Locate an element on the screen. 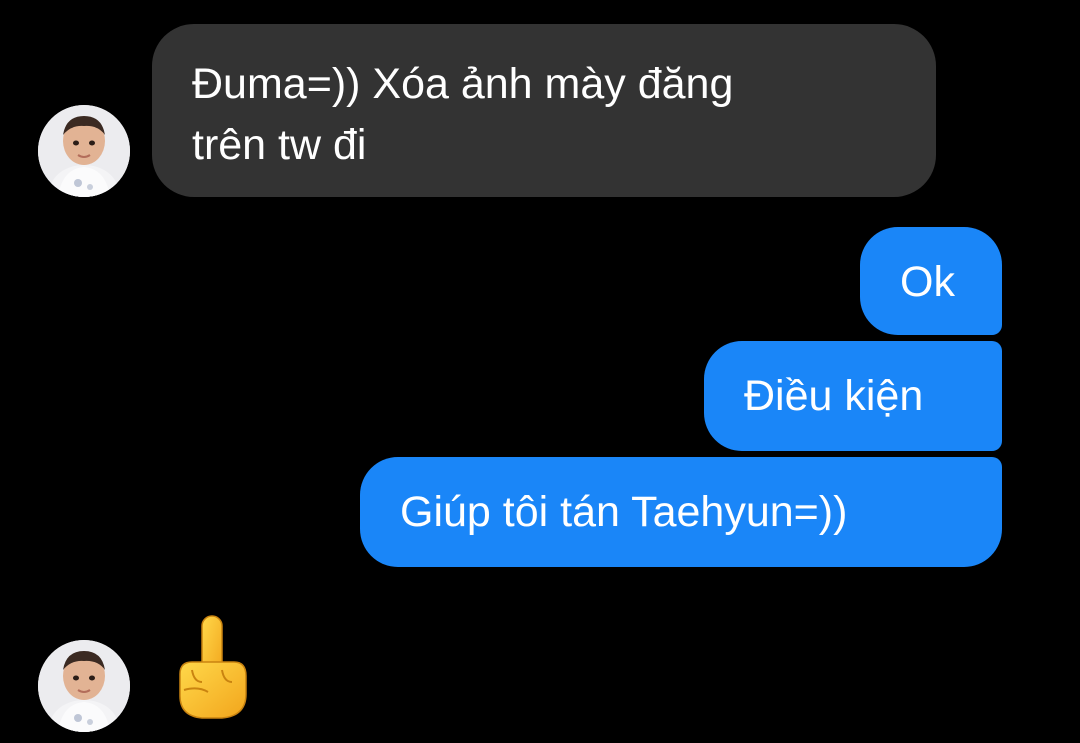 The image size is (1080, 743). outgoing-message-bubble: Ok is located at coordinates (931, 281).